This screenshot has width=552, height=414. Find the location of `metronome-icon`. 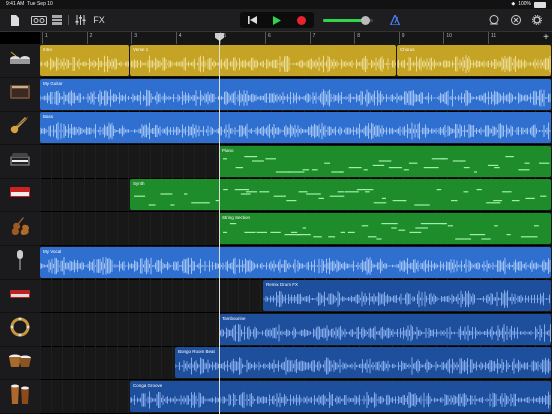

metronome-icon is located at coordinates (395, 20).